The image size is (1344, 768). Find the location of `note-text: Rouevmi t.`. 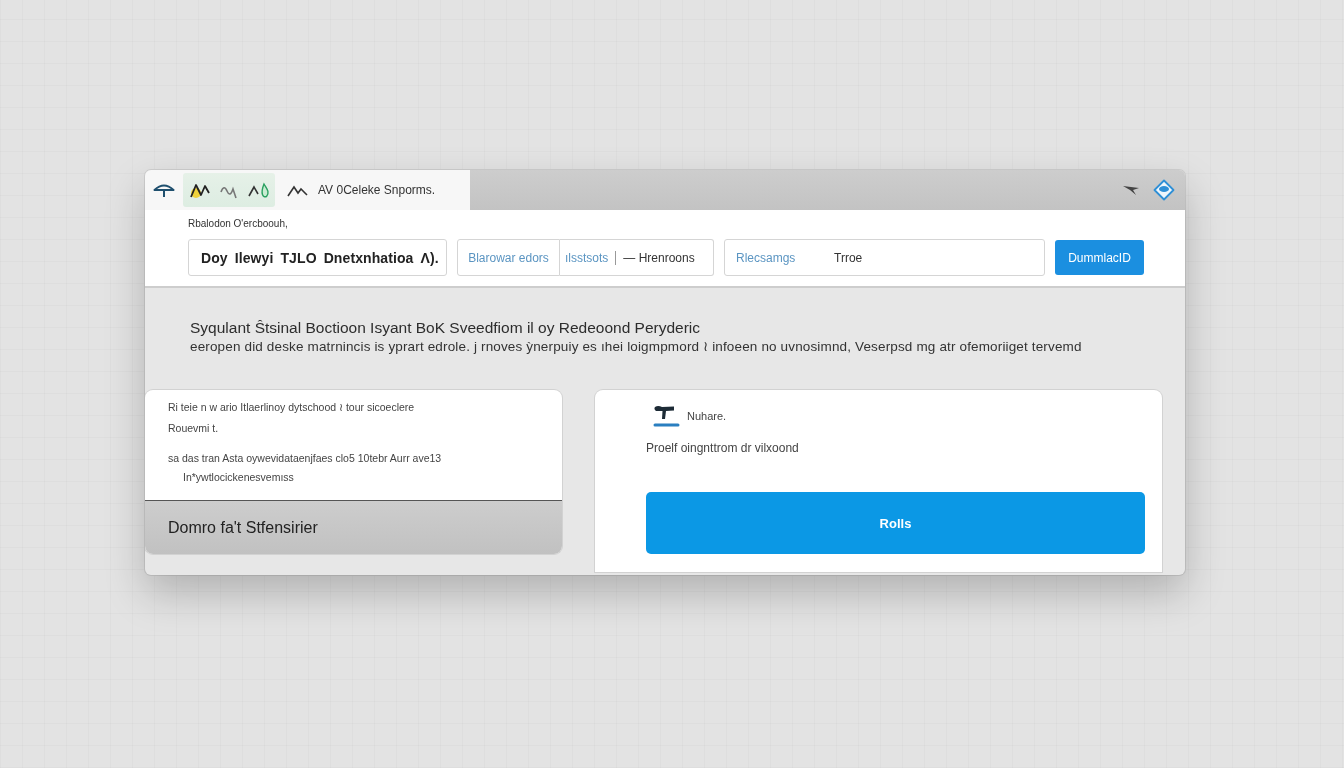

note-text: Rouevmi t. is located at coordinates (194, 428).